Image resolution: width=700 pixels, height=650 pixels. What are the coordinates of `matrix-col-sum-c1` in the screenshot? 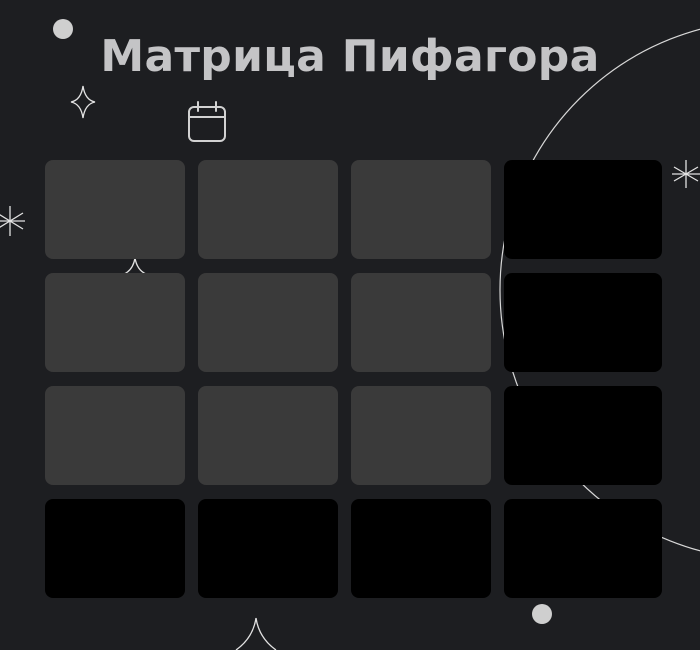 It's located at (115, 548).